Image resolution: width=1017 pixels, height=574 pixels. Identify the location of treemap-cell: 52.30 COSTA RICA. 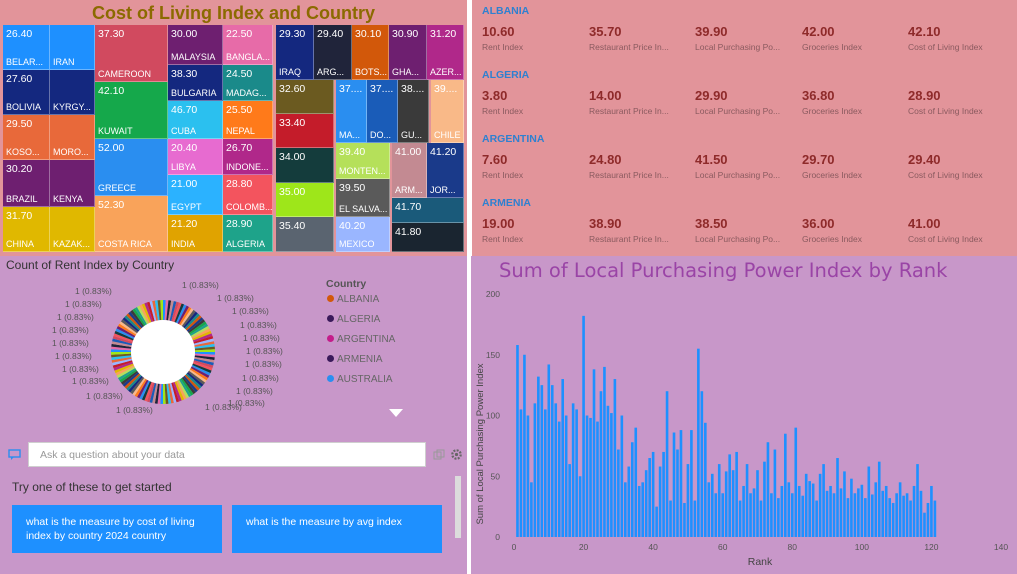
(131, 224).